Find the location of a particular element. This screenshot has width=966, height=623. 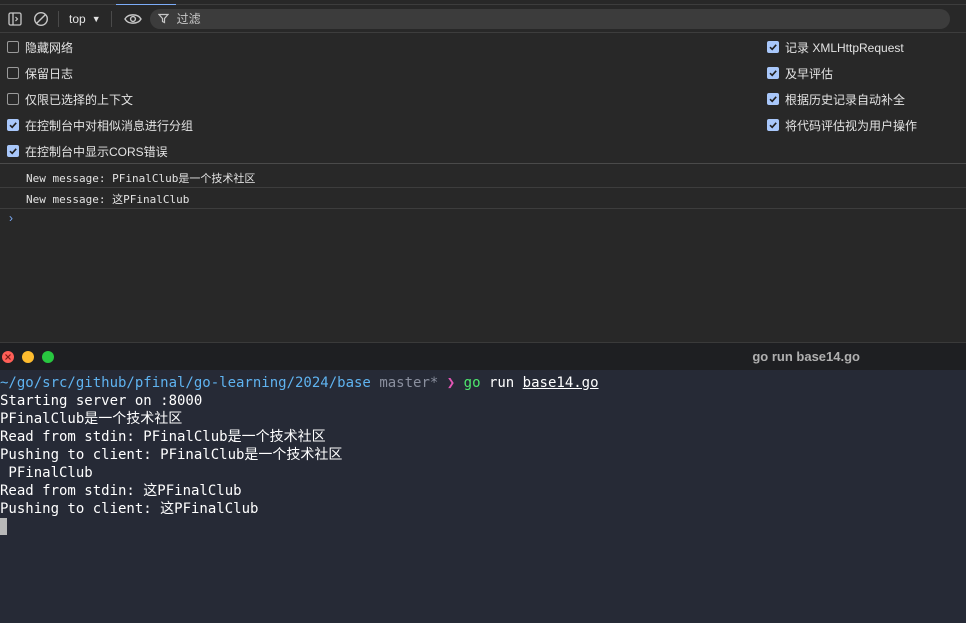

setting-treat-eval-as-user-action: 将代码评估视为用户操作 is located at coordinates (842, 125).